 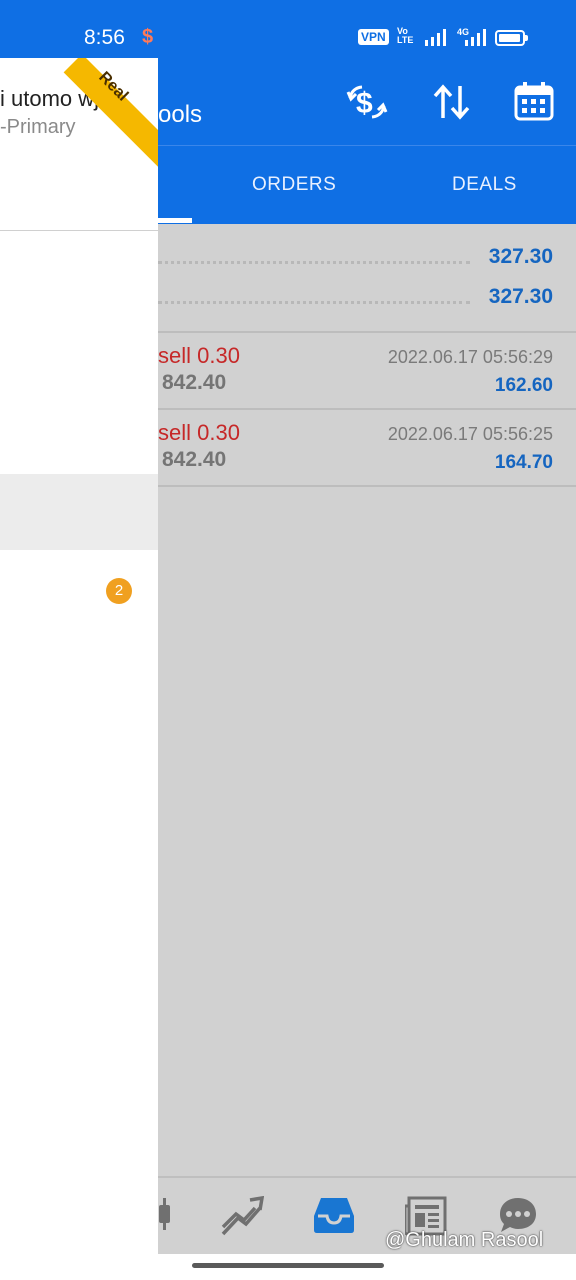 I want to click on volte-icon: Vo LTE, so click(x=405, y=36).